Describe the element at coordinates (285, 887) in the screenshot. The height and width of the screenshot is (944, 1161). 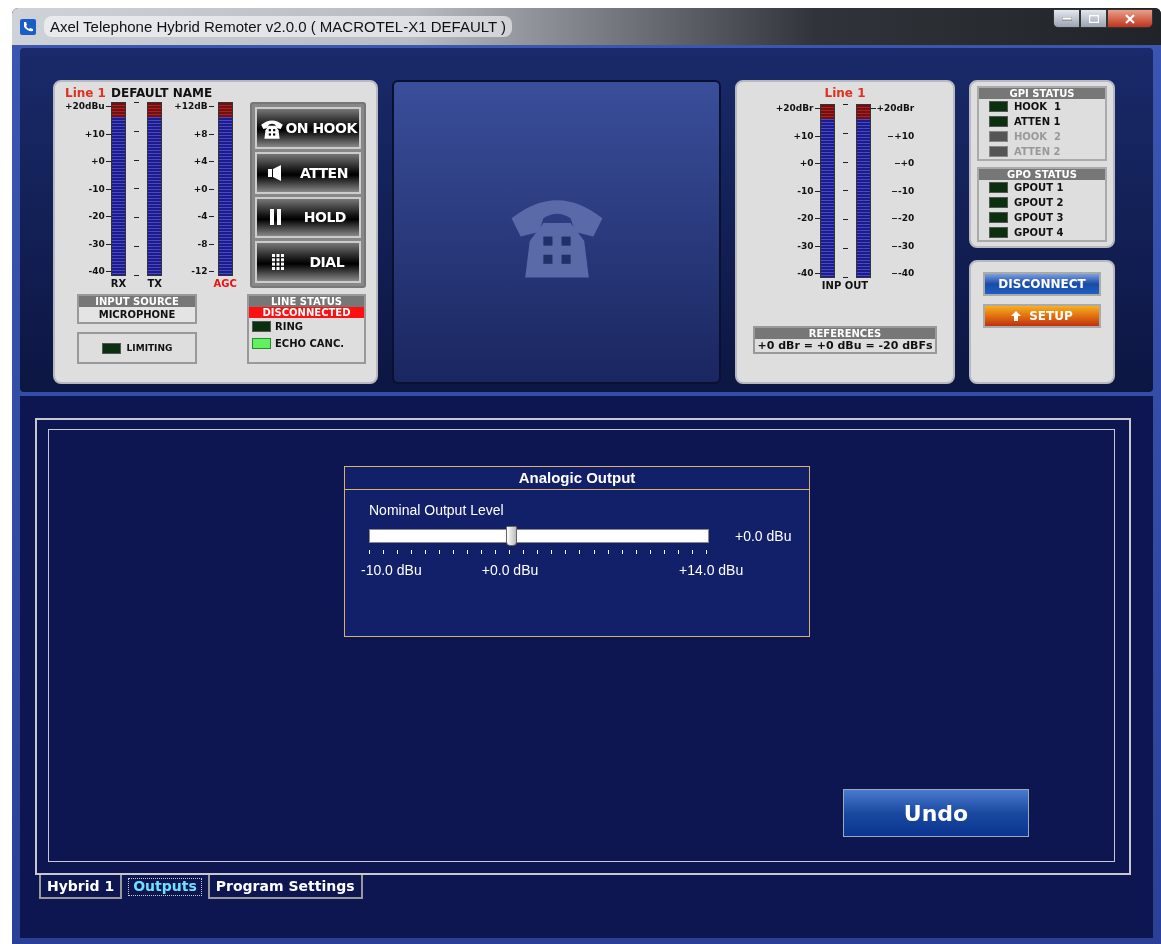
I see `tab: Program Settings` at that location.